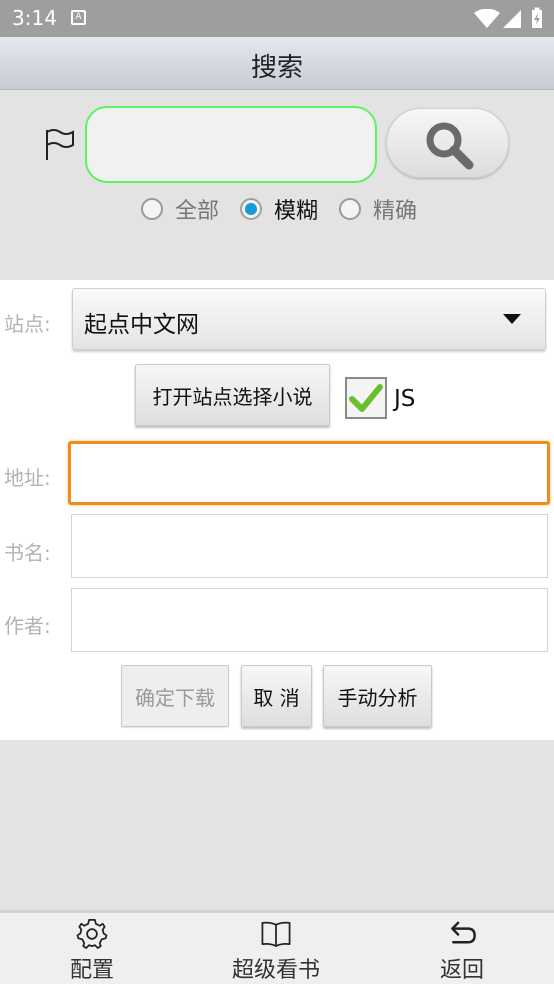 Image resolution: width=554 pixels, height=984 pixels. What do you see at coordinates (78, 17) in the screenshot?
I see `notification-a-icon: A` at bounding box center [78, 17].